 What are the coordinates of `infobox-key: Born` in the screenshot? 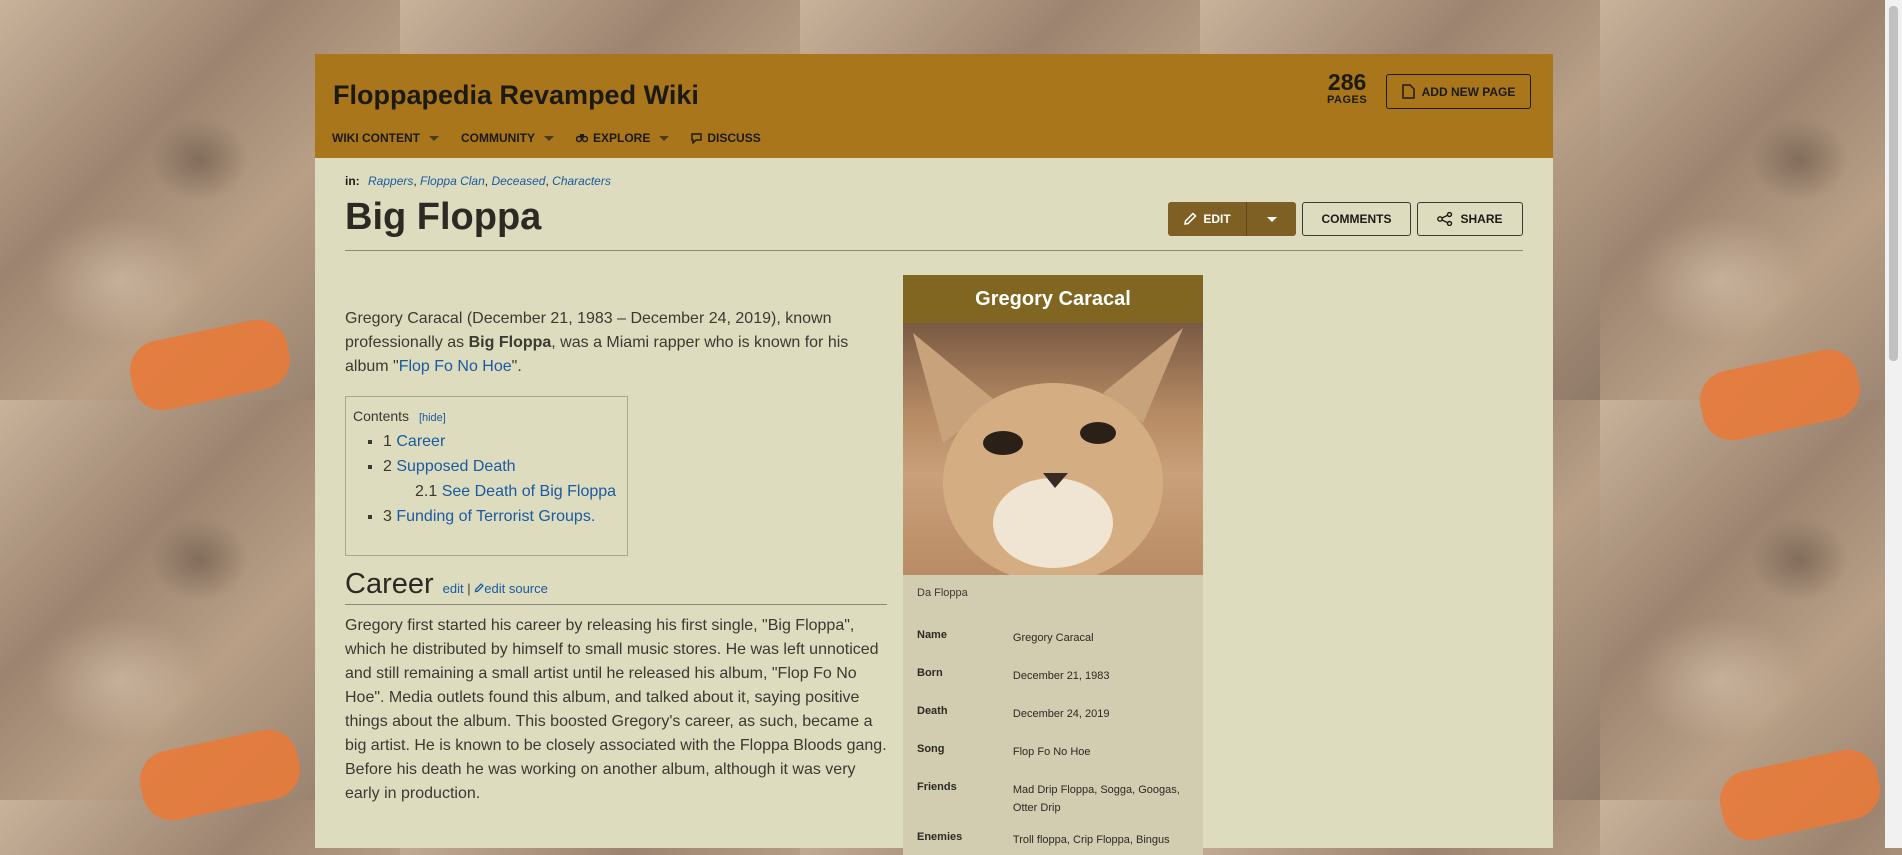 It's located at (930, 673).